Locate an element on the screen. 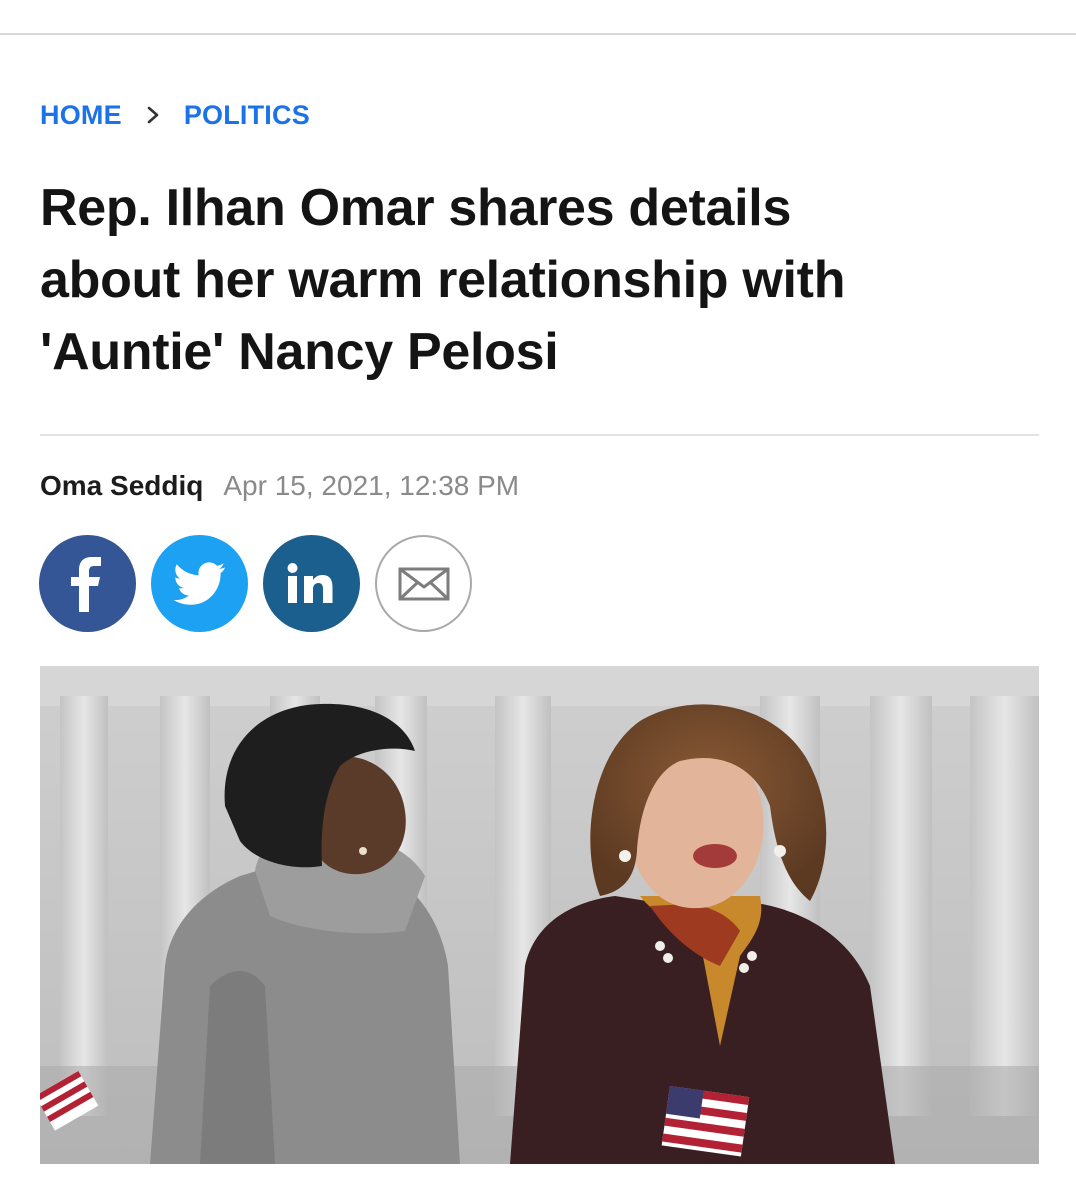 This screenshot has height=1200, width=1076. share-twitter-button is located at coordinates (199, 583).